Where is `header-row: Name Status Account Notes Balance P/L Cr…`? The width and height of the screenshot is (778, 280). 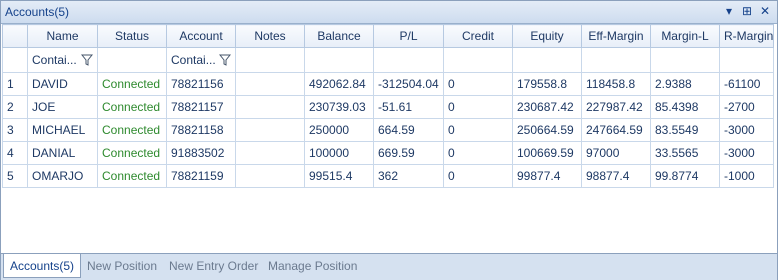 header-row: Name Status Account Notes Balance P/L Cr… is located at coordinates (388, 36).